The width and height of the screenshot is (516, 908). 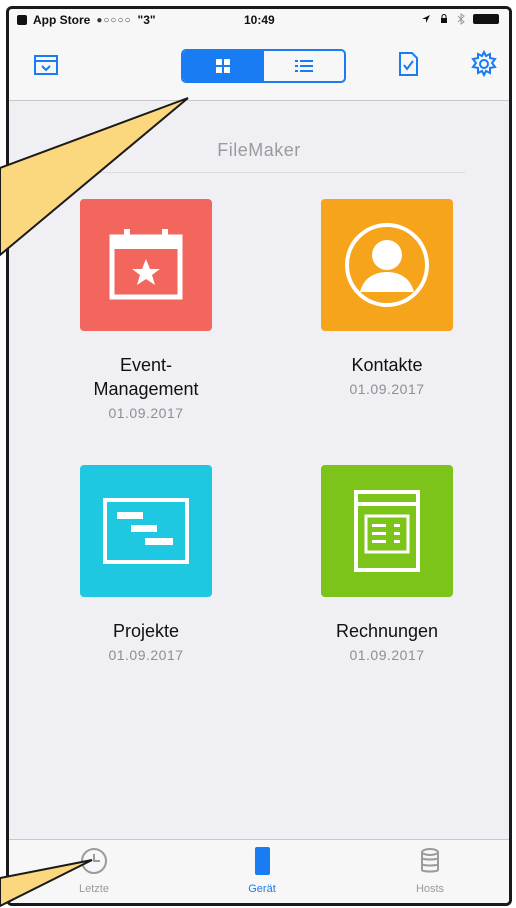 What do you see at coordinates (486, 19) in the screenshot?
I see `battery-icon` at bounding box center [486, 19].